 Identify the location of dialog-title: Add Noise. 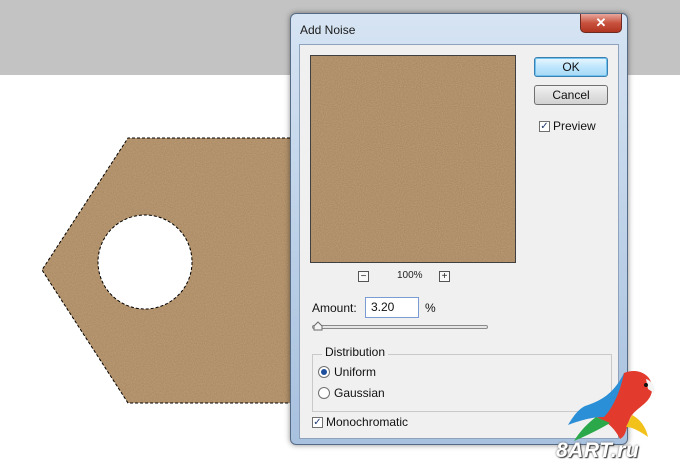
(328, 30).